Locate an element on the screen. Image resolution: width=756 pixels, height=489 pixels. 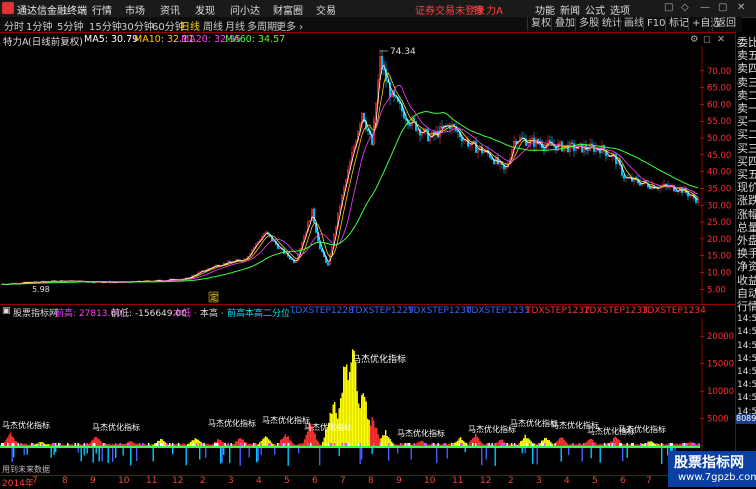
side-panel-item: 卖三 is located at coordinates (746, 82).